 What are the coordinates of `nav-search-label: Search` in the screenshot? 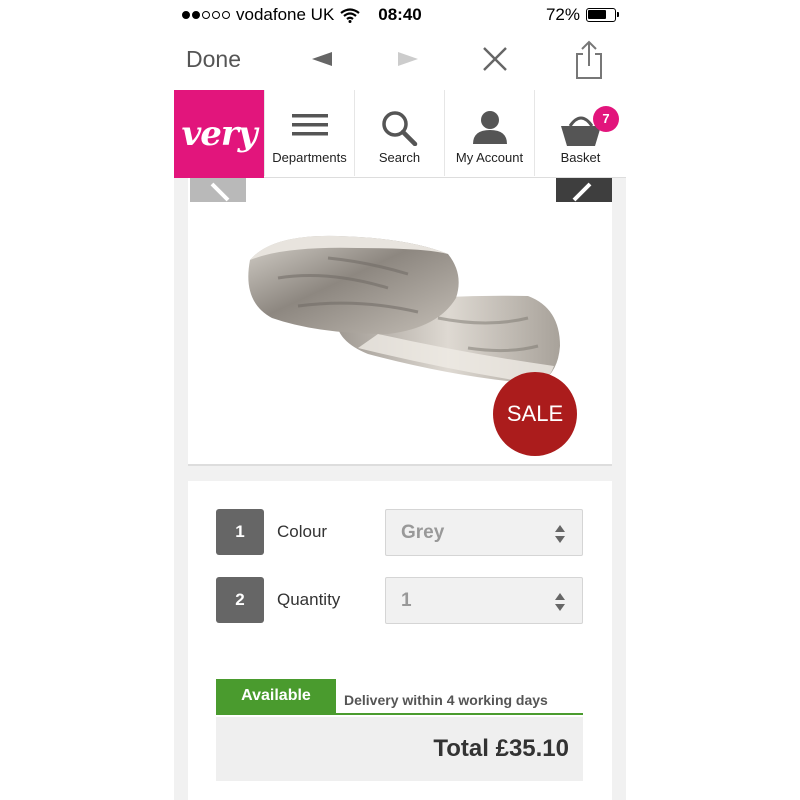 It's located at (399, 157).